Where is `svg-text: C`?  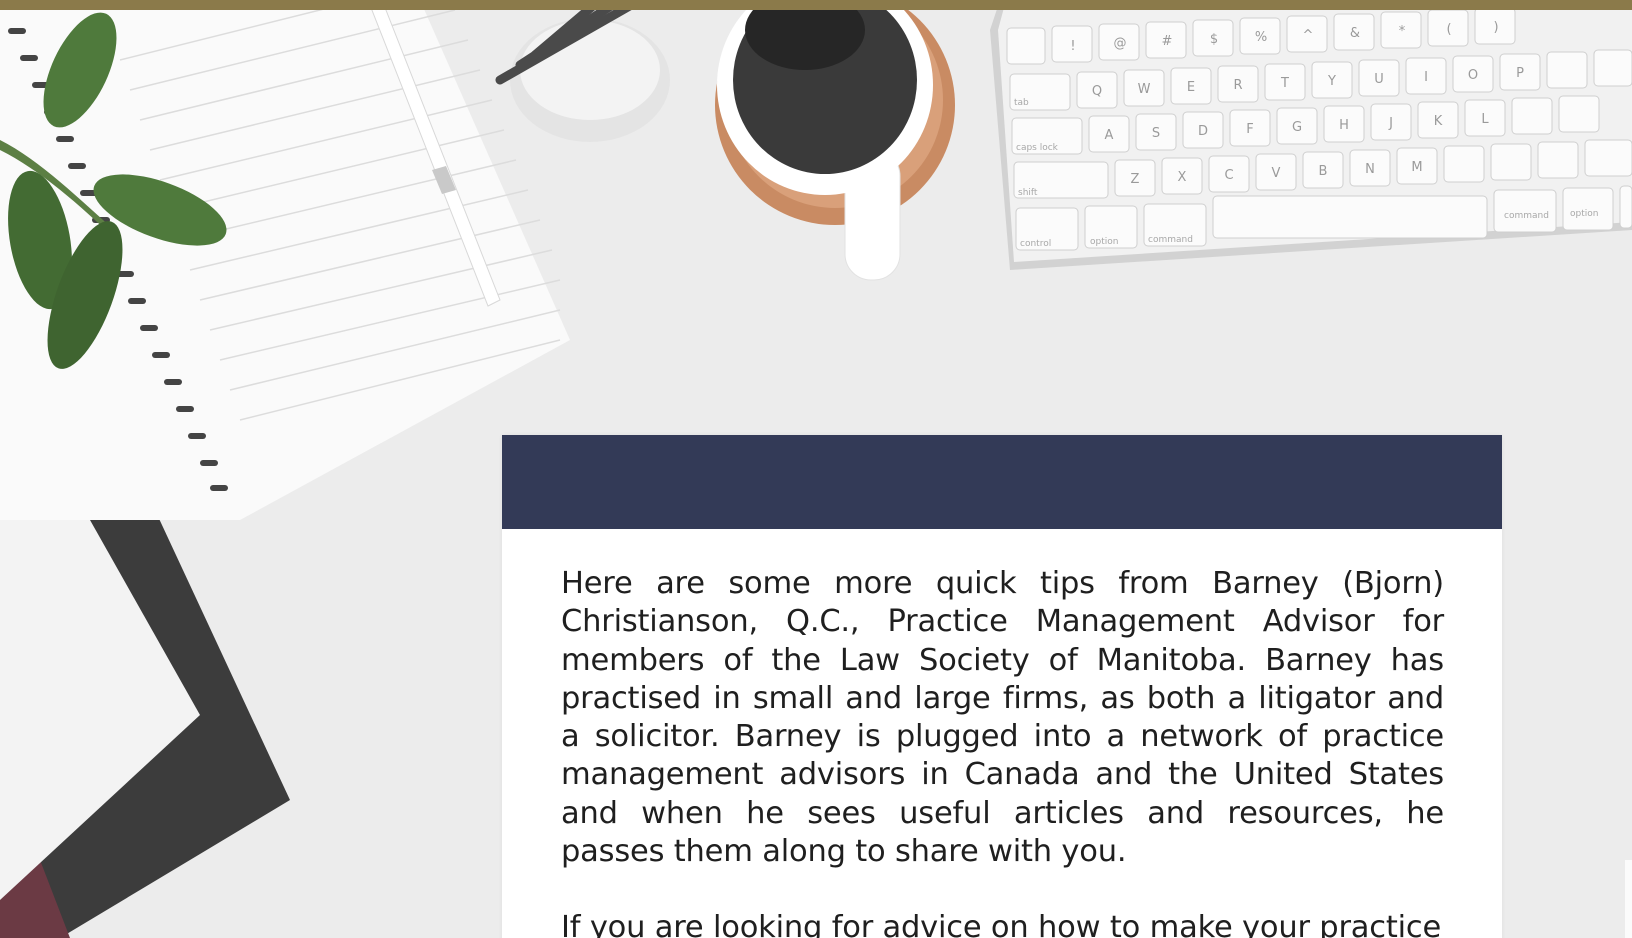 svg-text: C is located at coordinates (1228, 175).